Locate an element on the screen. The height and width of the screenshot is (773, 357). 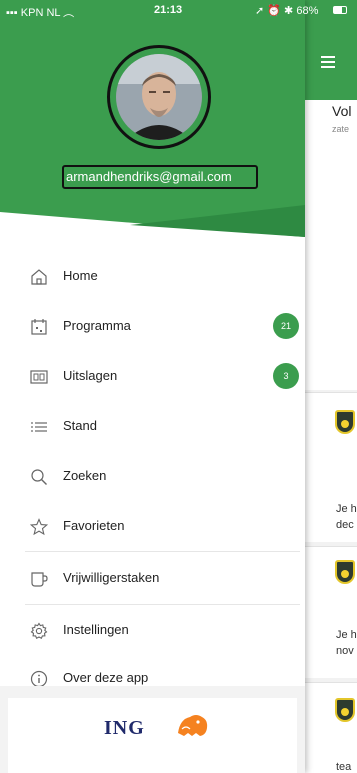
count-badge: 3 is located at coordinates (286, 376).